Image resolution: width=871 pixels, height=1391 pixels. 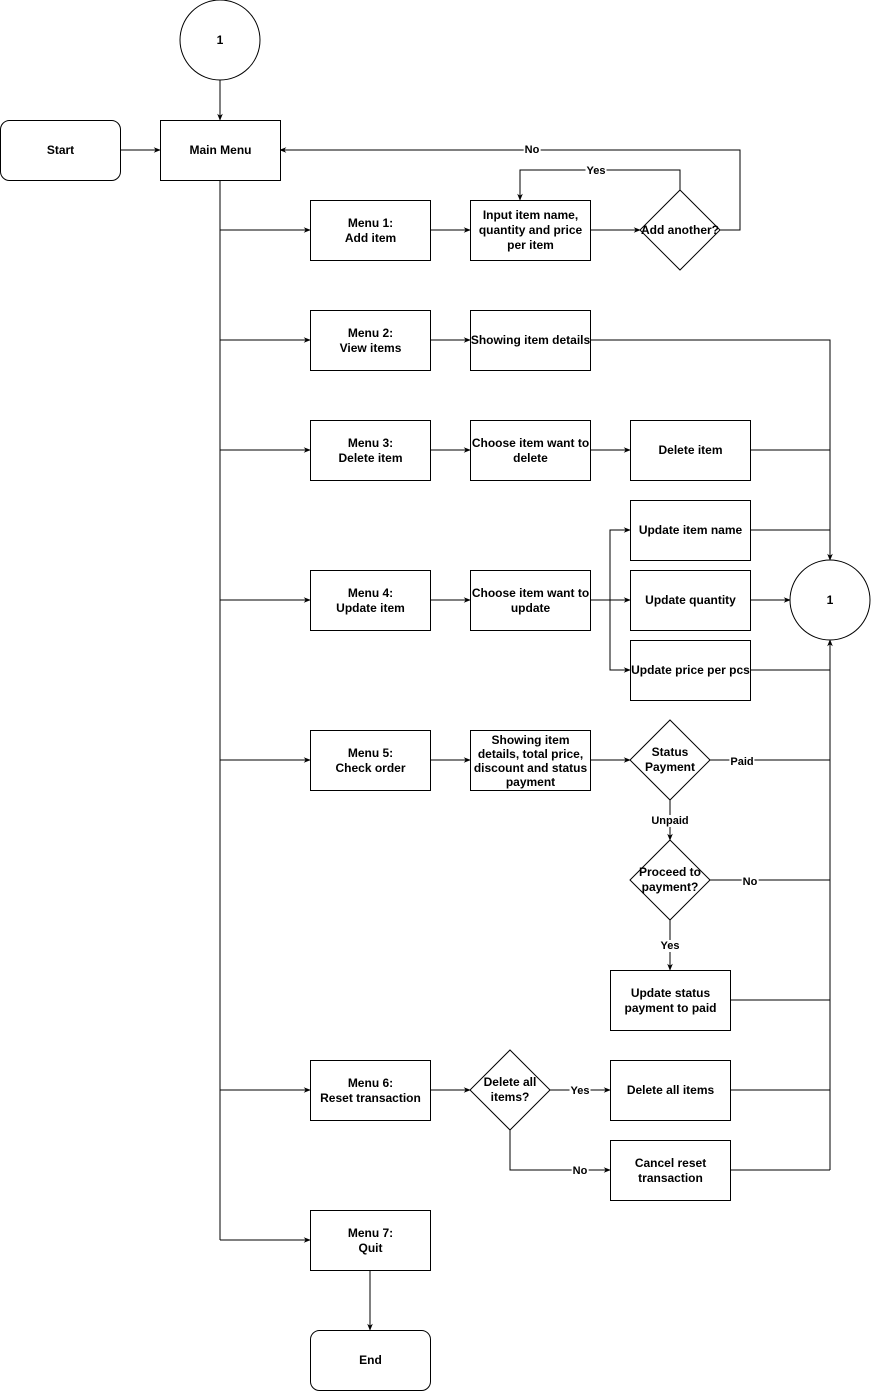 I want to click on menu1-node: Menu 1: Add item, so click(x=370, y=230).